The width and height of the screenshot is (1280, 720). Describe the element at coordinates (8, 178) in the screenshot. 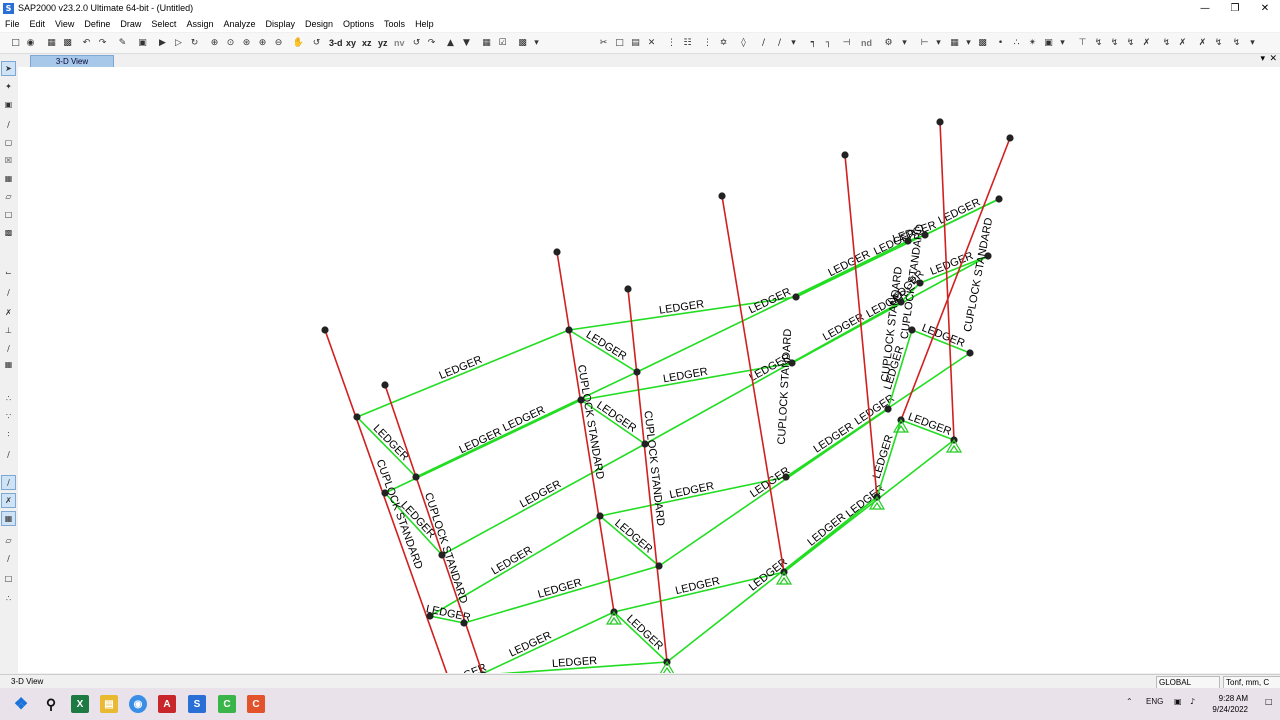

I see `draw-grid-icon: ▦` at that location.